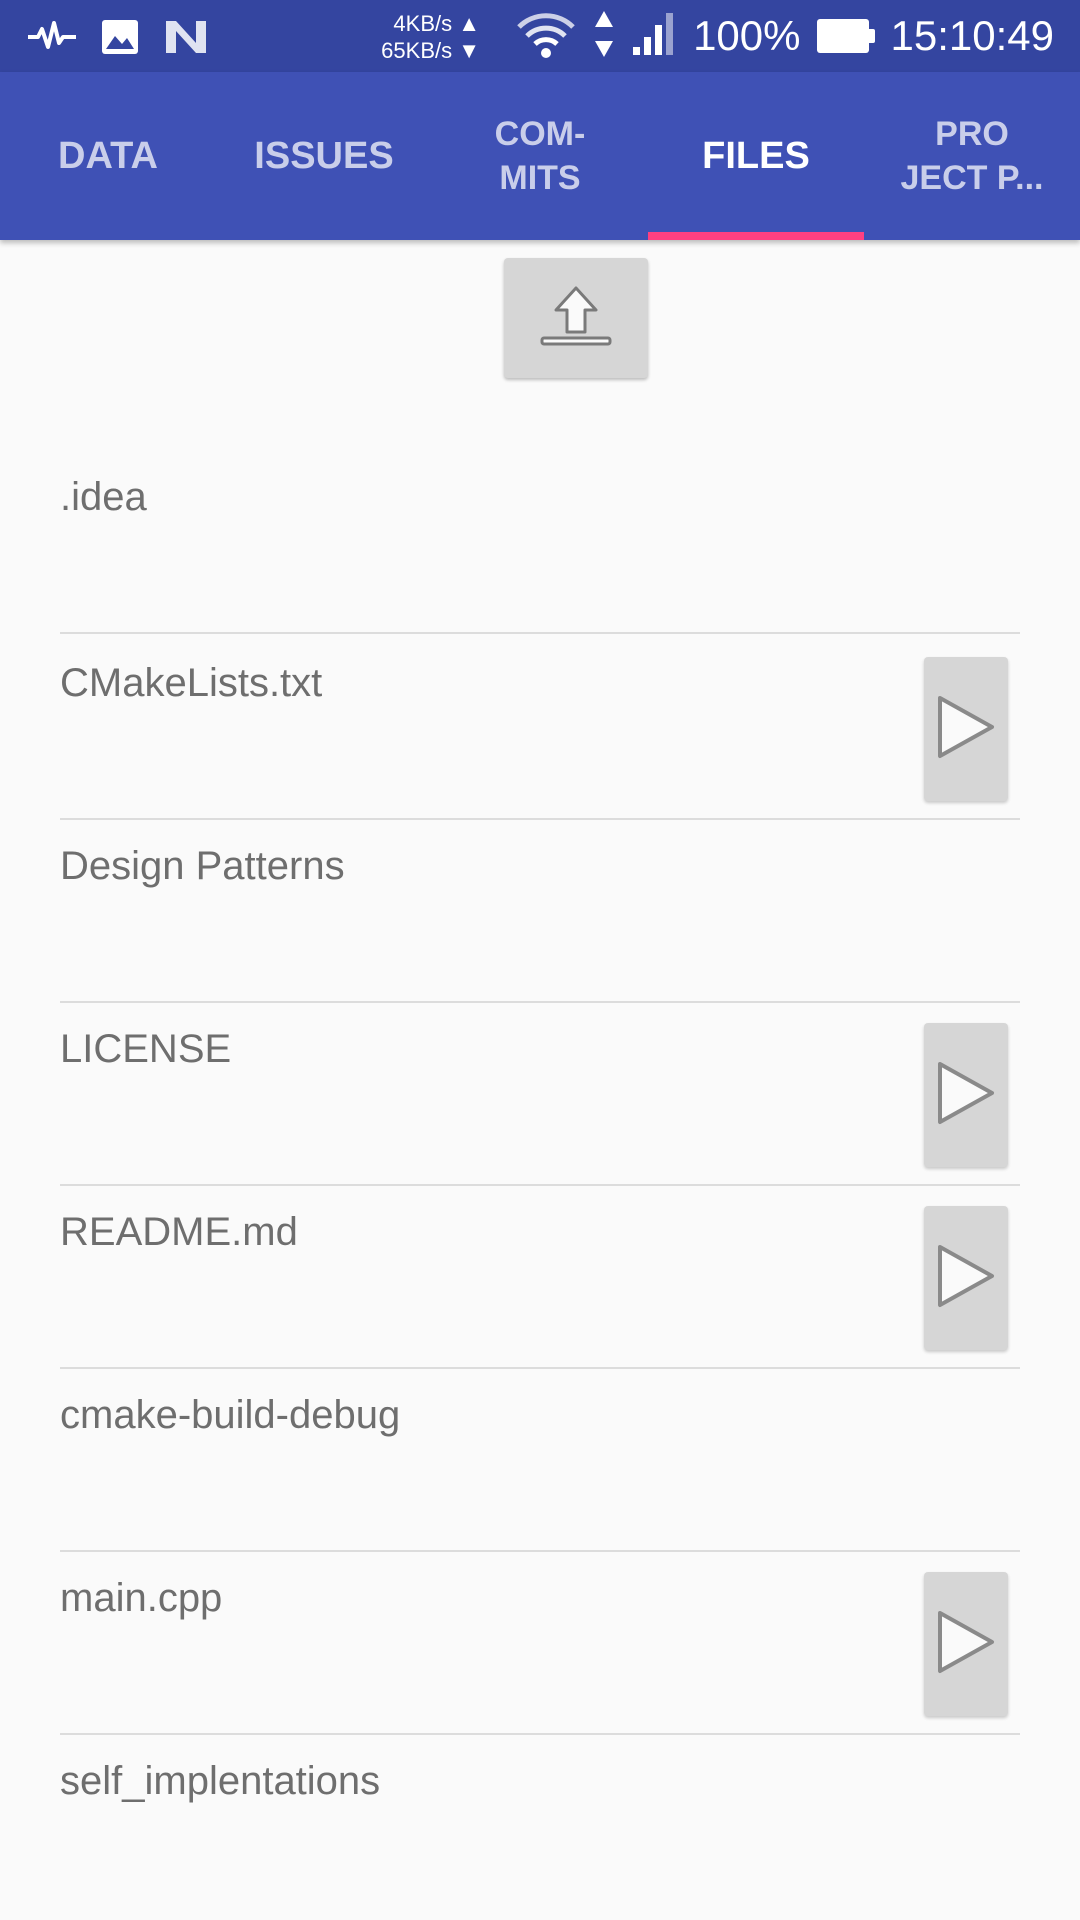  I want to click on status-icons-left, so click(118, 37).